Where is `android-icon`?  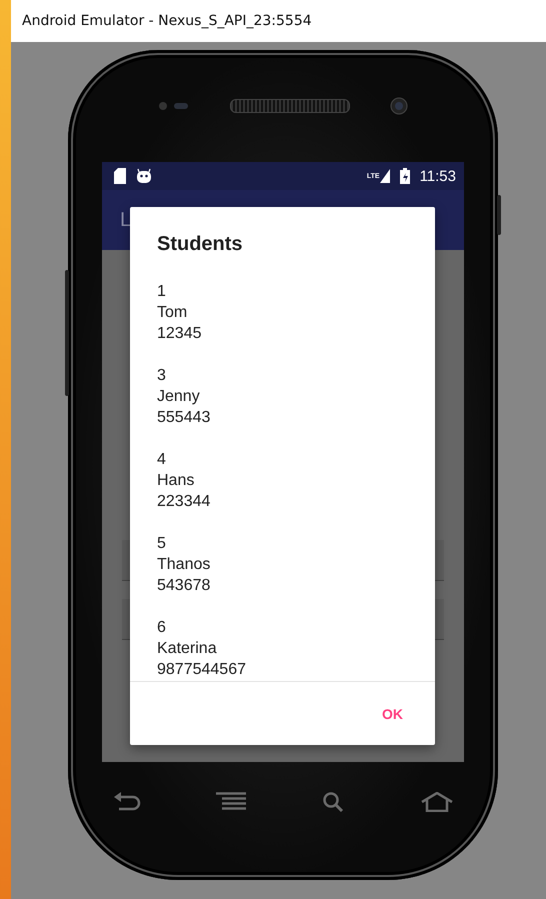
android-icon is located at coordinates (144, 176).